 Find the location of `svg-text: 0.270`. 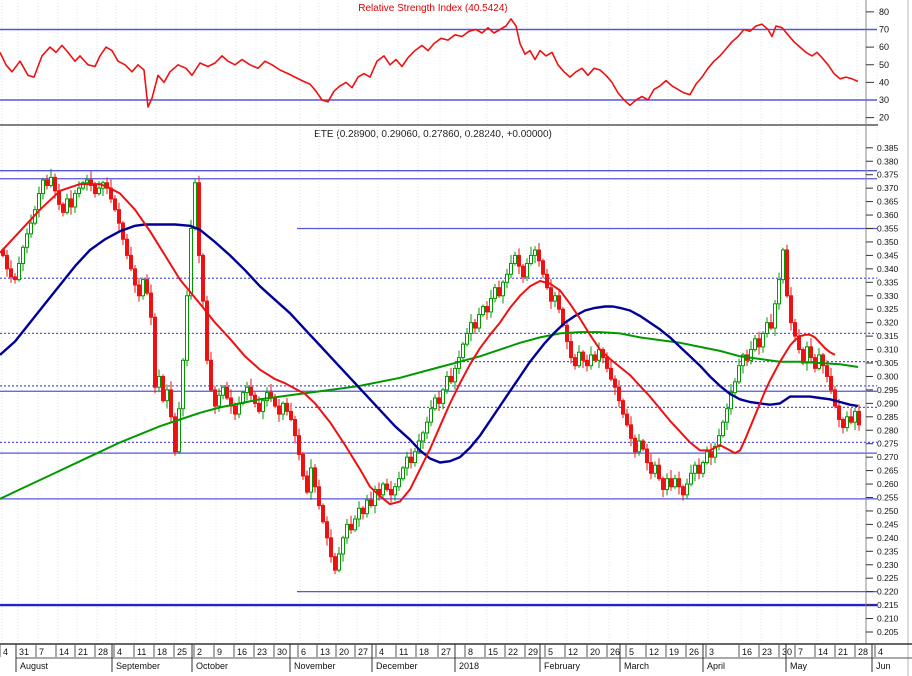

svg-text: 0.270 is located at coordinates (888, 457).